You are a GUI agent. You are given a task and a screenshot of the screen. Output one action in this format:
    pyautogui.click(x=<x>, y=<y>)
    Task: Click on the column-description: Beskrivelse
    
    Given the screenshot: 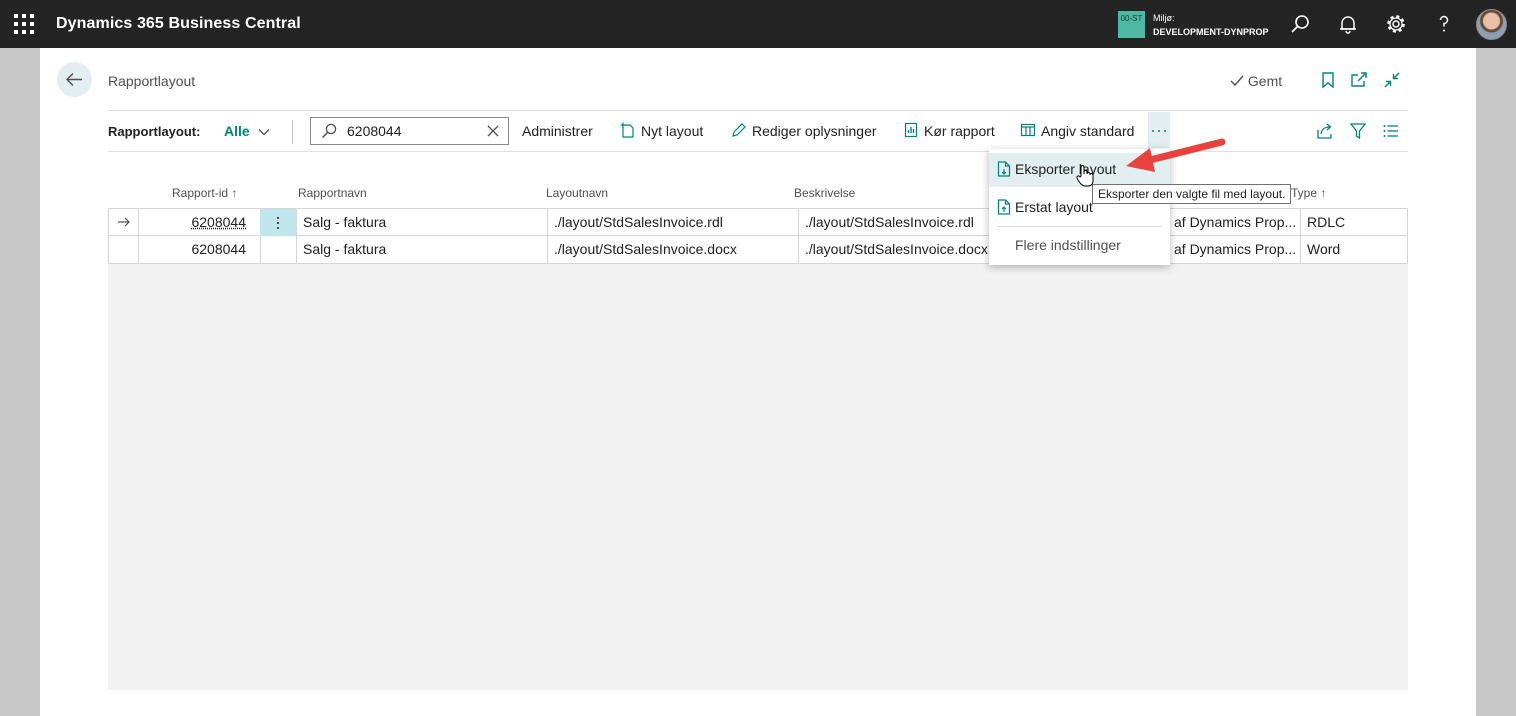 What is the action you would take?
    pyautogui.click(x=824, y=193)
    